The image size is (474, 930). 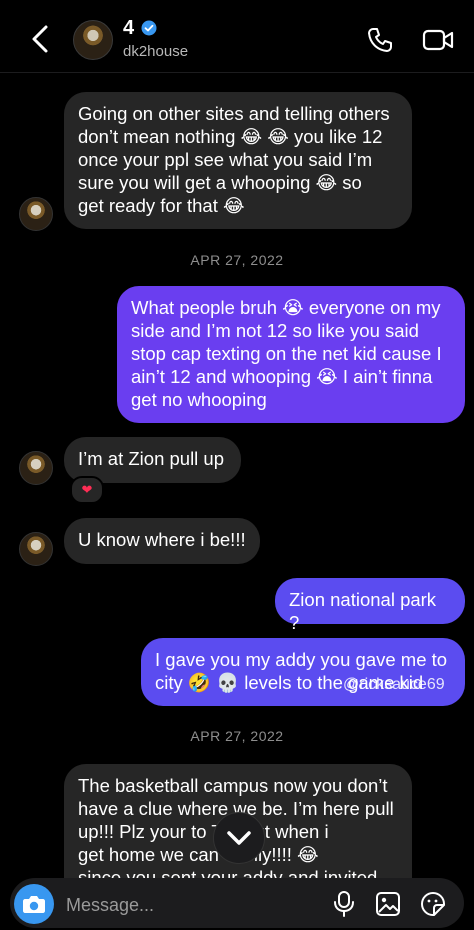 What do you see at coordinates (41, 39) in the screenshot?
I see `chevron-left-icon` at bounding box center [41, 39].